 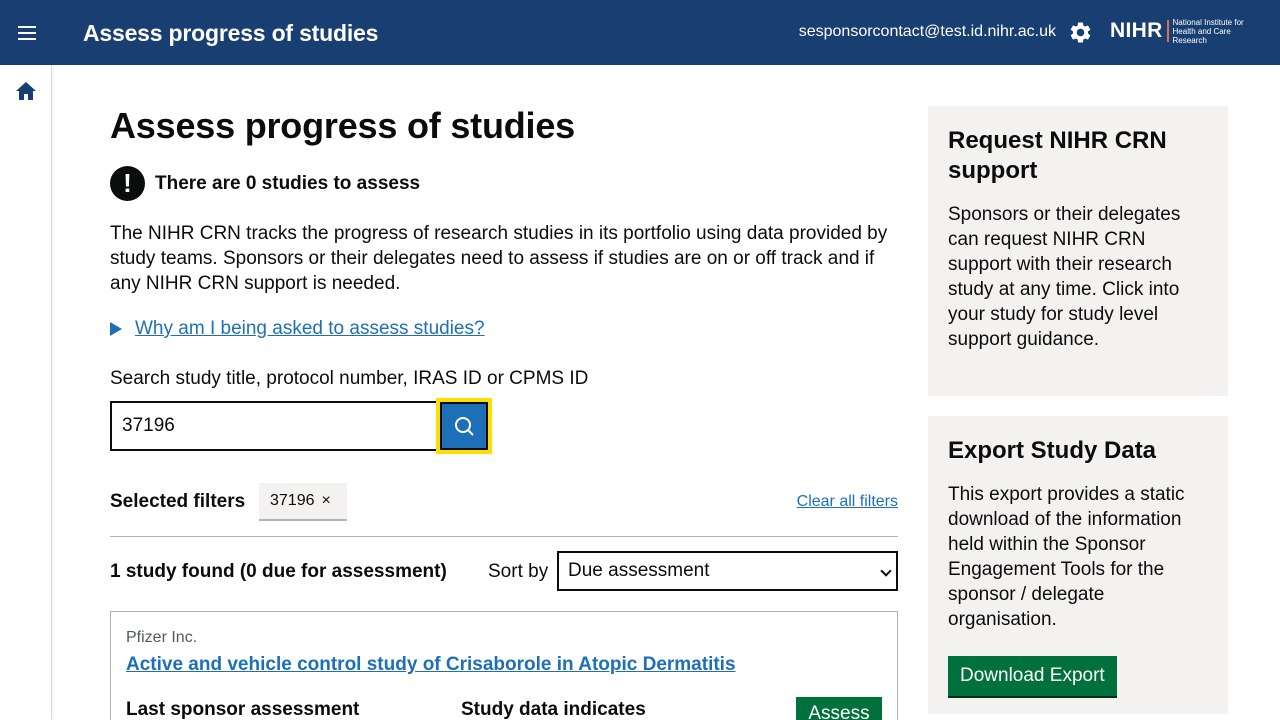 What do you see at coordinates (342, 125) in the screenshot?
I see `page-title: Assess progress of studies` at bounding box center [342, 125].